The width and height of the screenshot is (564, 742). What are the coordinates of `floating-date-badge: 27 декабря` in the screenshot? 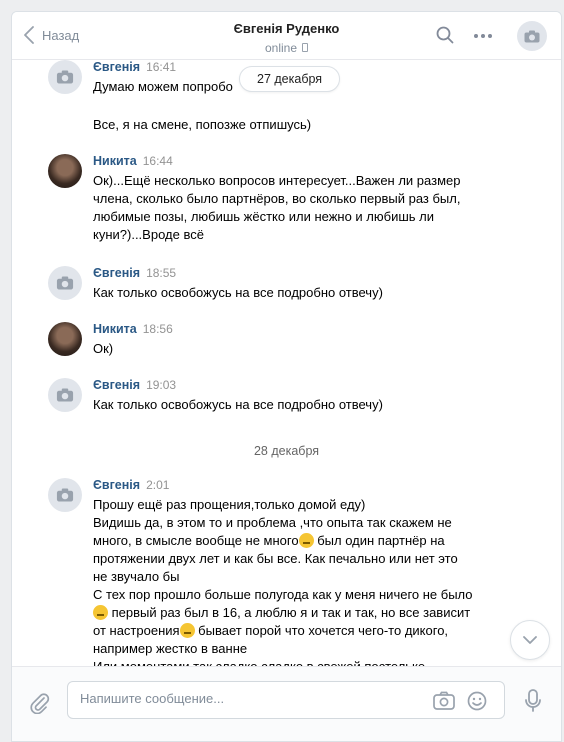 It's located at (290, 79).